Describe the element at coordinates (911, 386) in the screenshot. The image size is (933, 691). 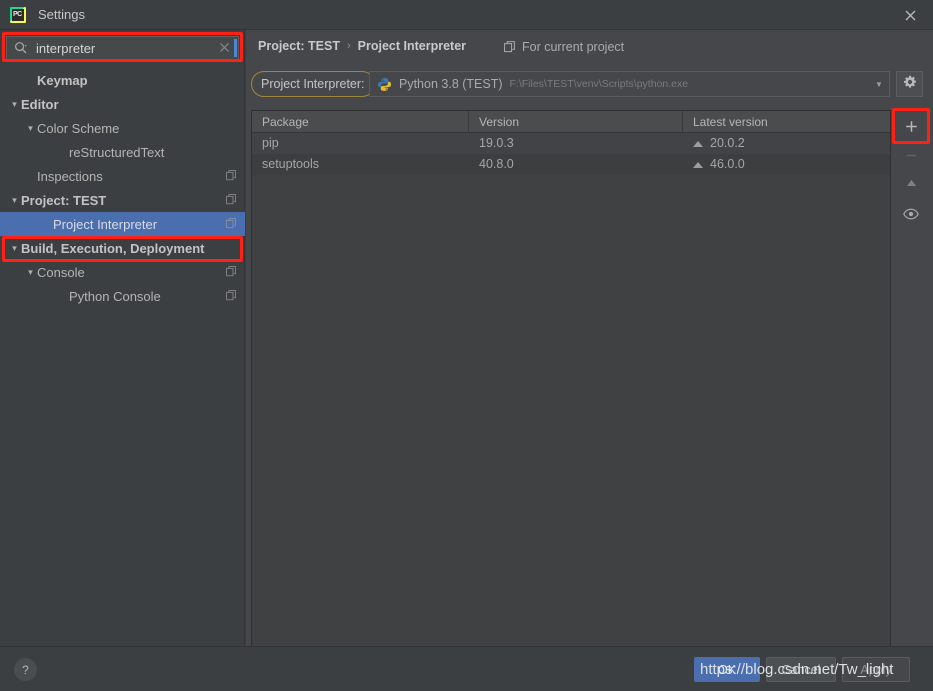
I see `packages-toolbar` at that location.